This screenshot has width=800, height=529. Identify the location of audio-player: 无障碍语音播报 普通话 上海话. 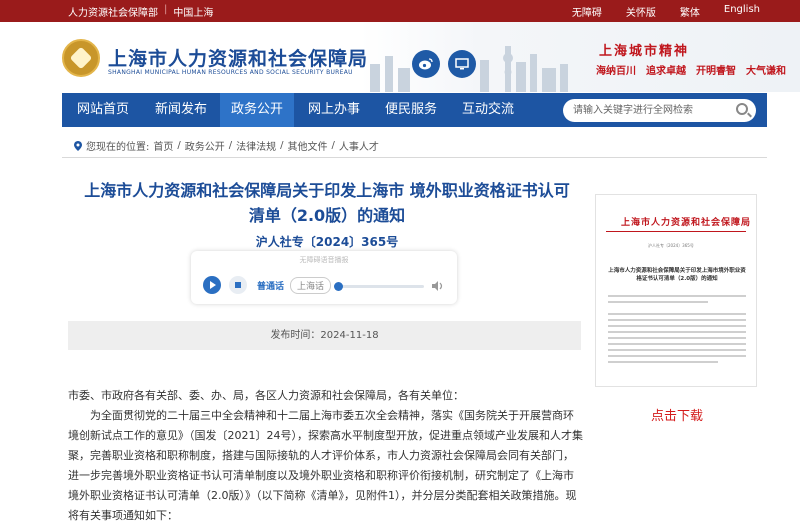
(324, 277).